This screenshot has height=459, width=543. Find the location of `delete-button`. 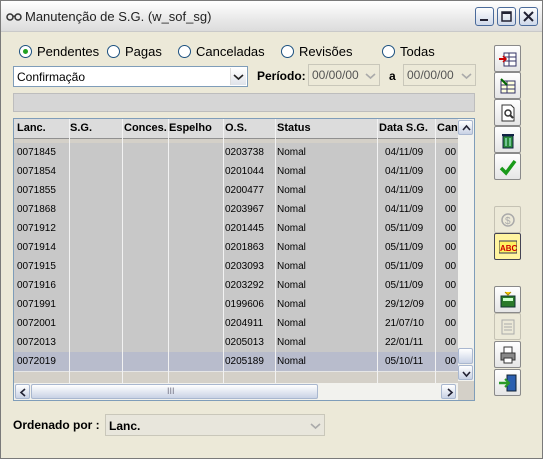

delete-button is located at coordinates (507, 139).